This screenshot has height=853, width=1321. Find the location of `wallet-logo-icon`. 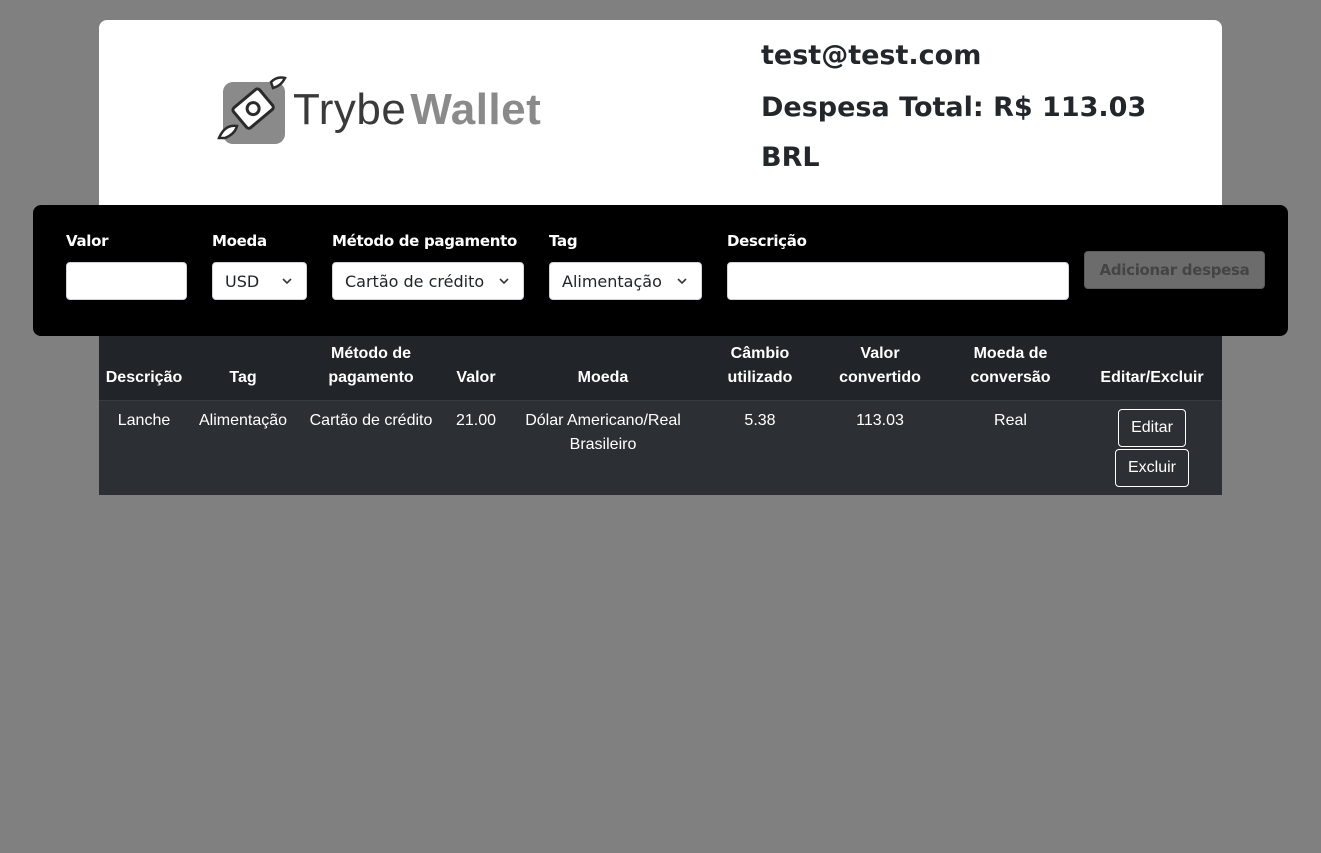

wallet-logo-icon is located at coordinates (252, 110).